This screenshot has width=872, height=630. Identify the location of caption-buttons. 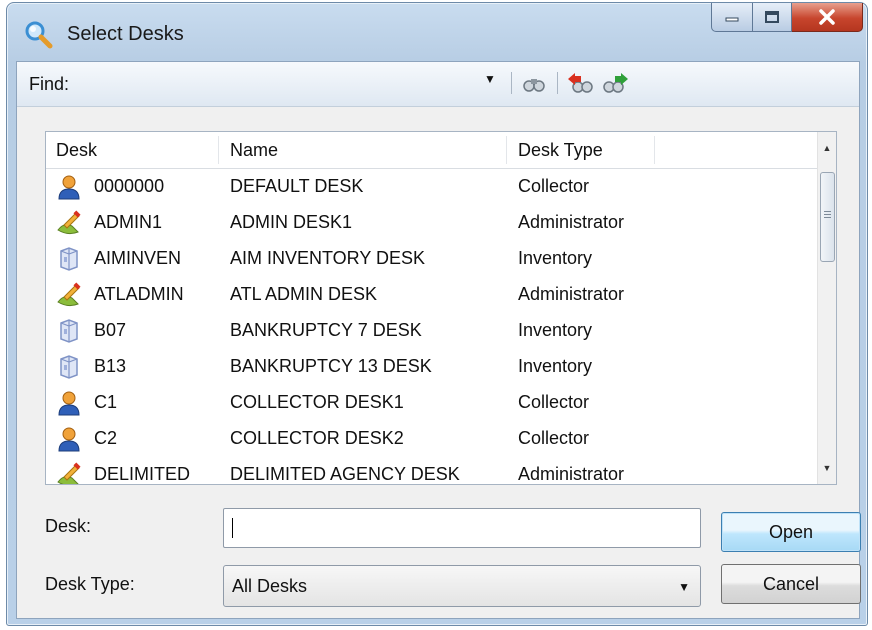
(787, 18).